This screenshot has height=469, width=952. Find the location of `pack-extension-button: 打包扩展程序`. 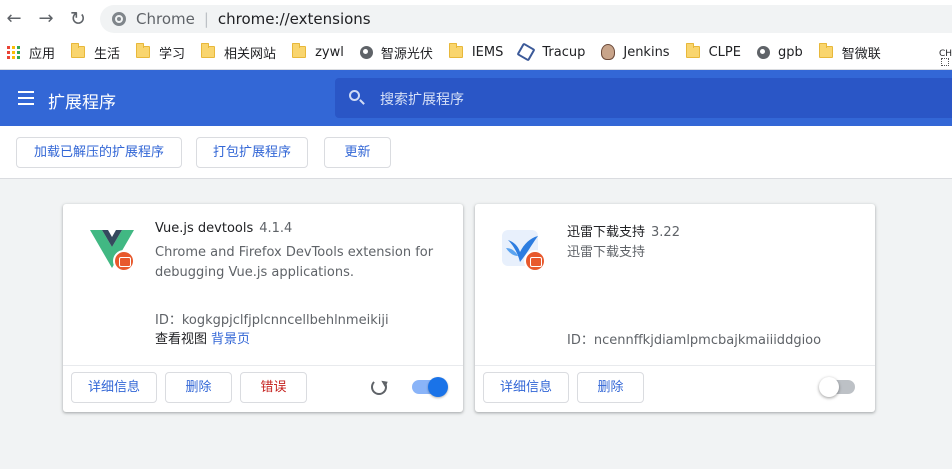

pack-extension-button: 打包扩展程序 is located at coordinates (252, 152).